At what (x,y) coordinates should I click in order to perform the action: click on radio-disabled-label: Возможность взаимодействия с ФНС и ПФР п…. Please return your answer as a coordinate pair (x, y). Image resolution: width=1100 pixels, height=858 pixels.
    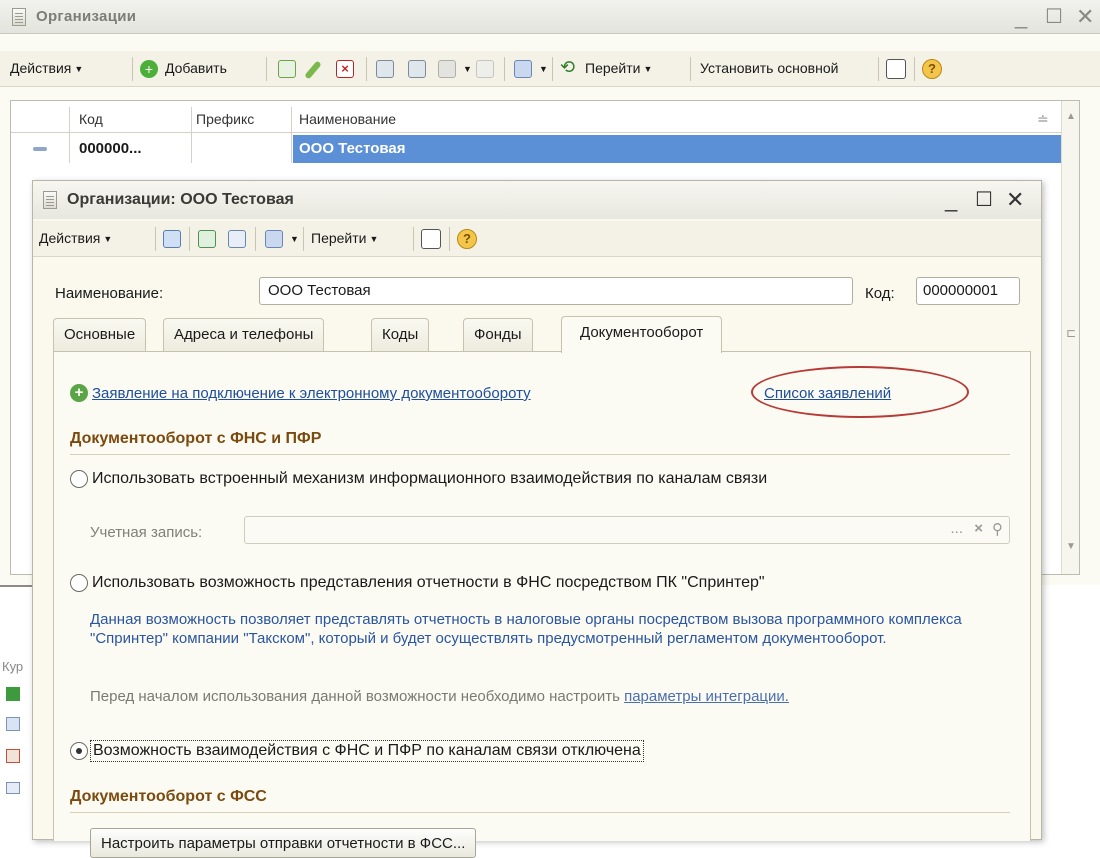
    Looking at the image, I should click on (367, 751).